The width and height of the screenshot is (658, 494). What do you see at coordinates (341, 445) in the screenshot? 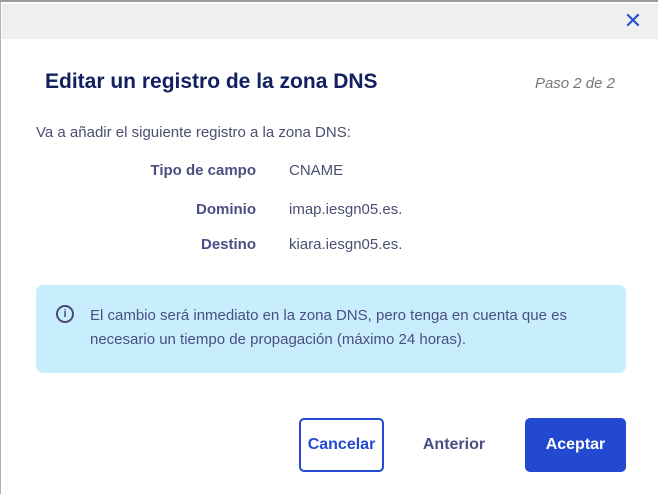
I see `cancel-button: Cancelar` at bounding box center [341, 445].